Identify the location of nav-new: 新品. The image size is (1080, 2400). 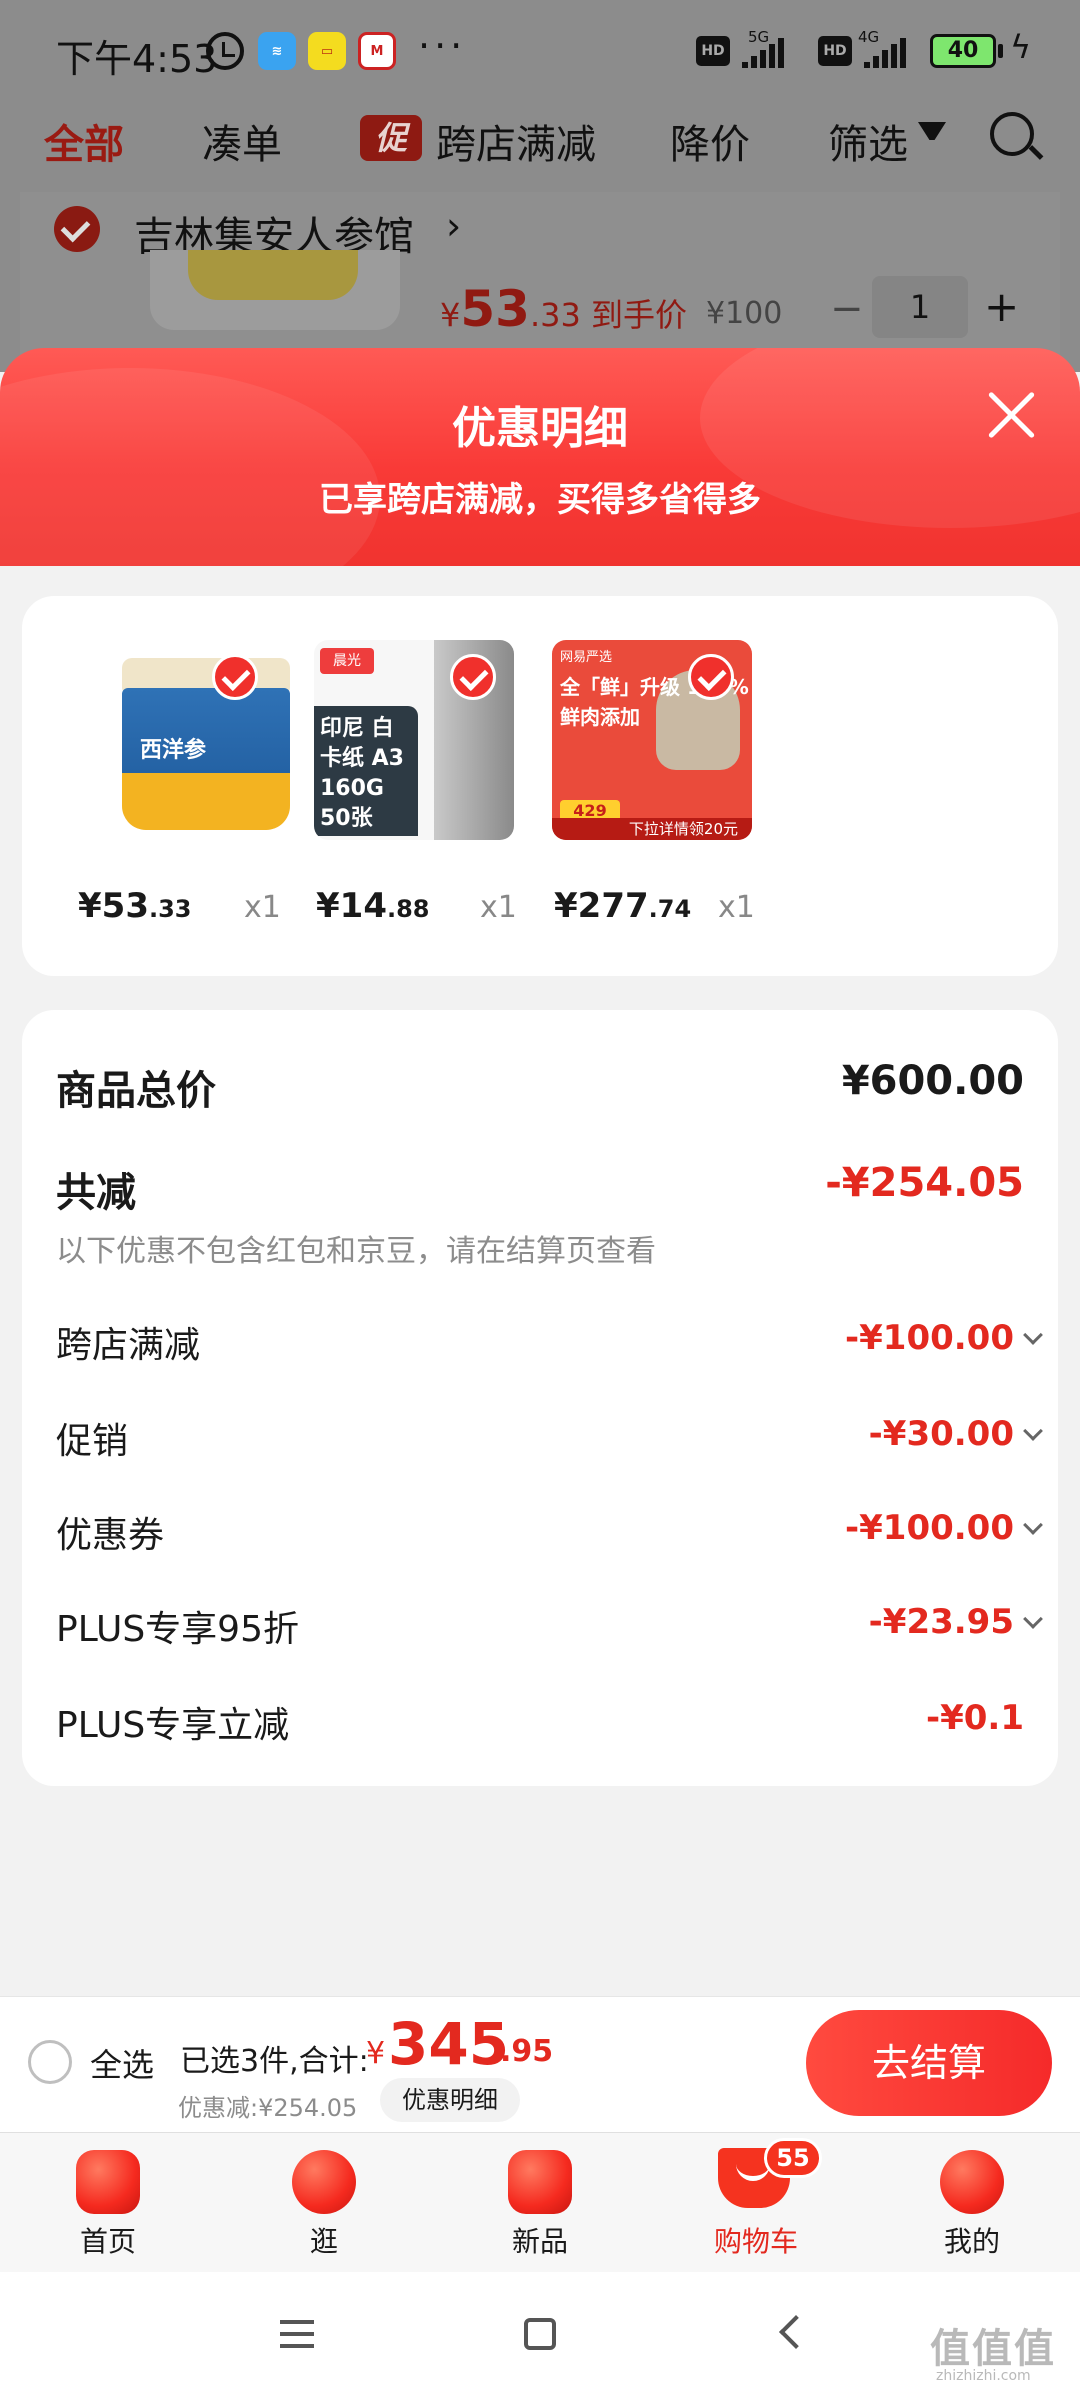
(540, 2240).